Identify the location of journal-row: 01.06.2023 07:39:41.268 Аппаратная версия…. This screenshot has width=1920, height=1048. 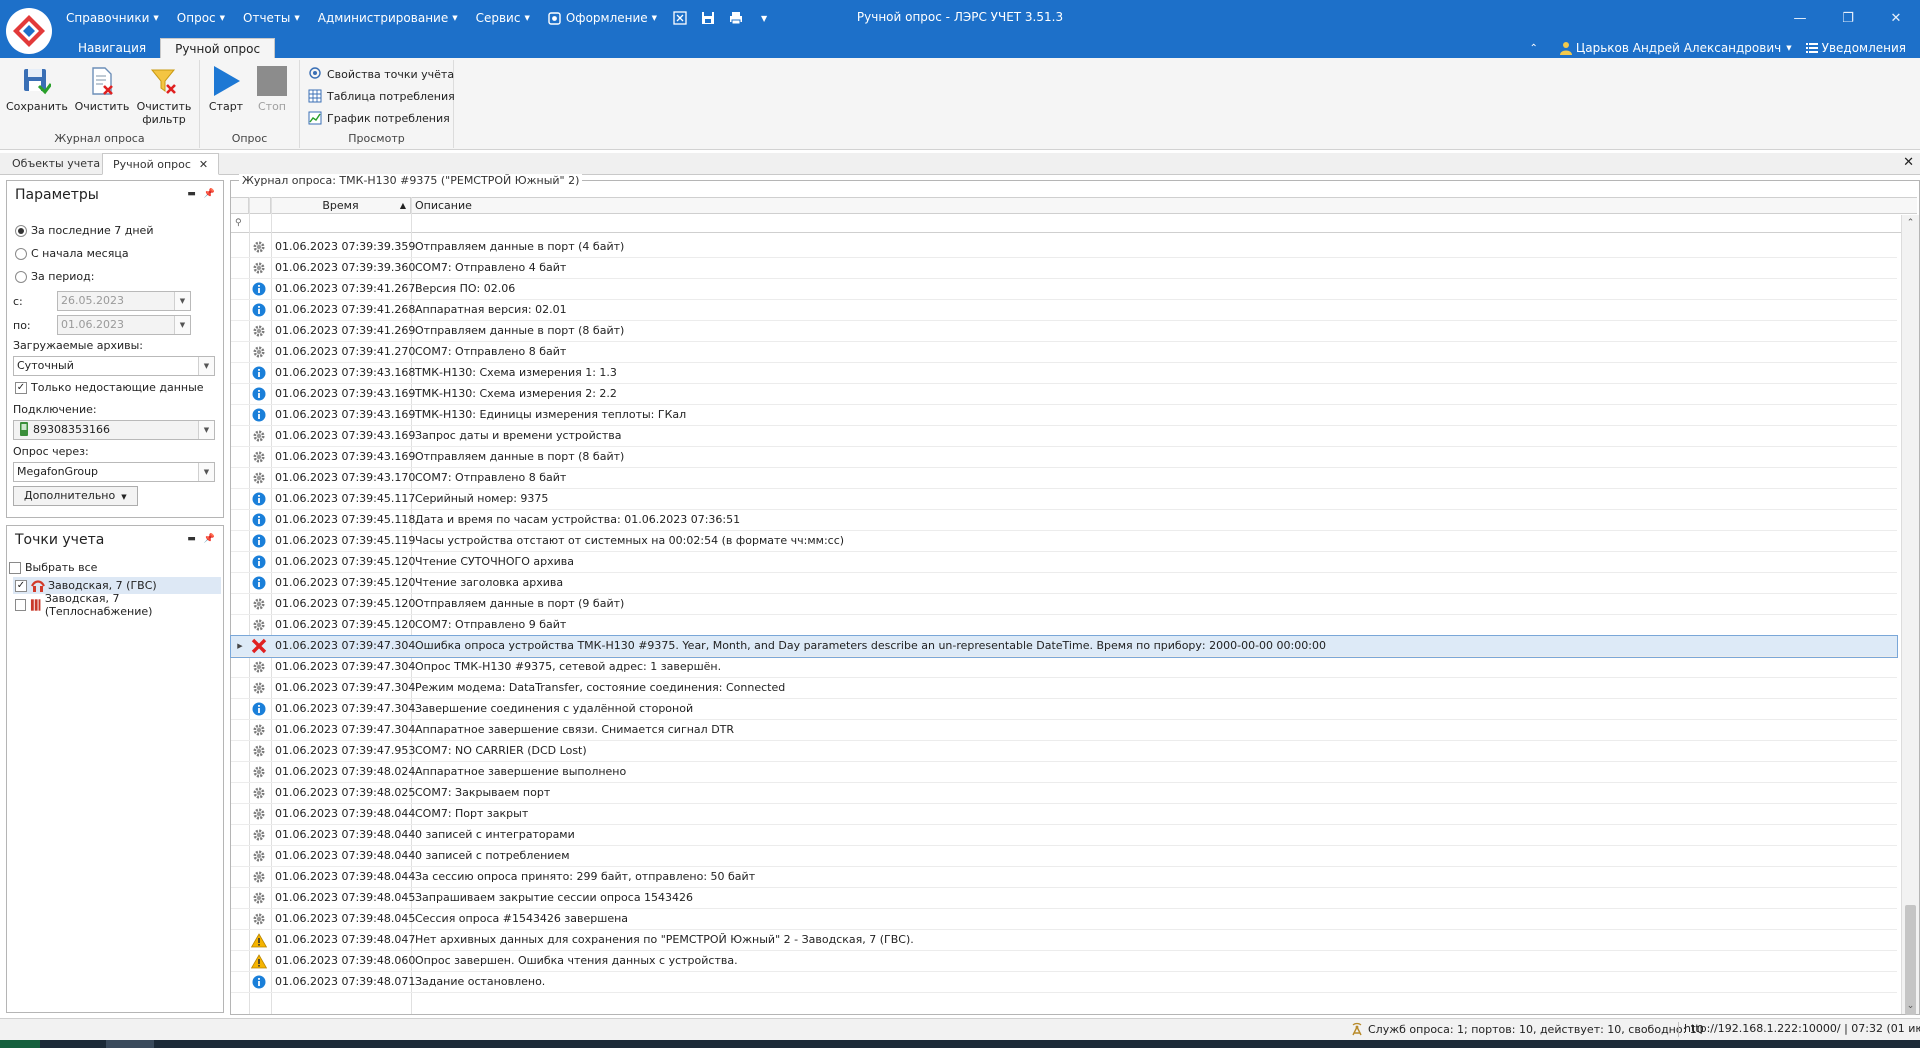
(1064, 310).